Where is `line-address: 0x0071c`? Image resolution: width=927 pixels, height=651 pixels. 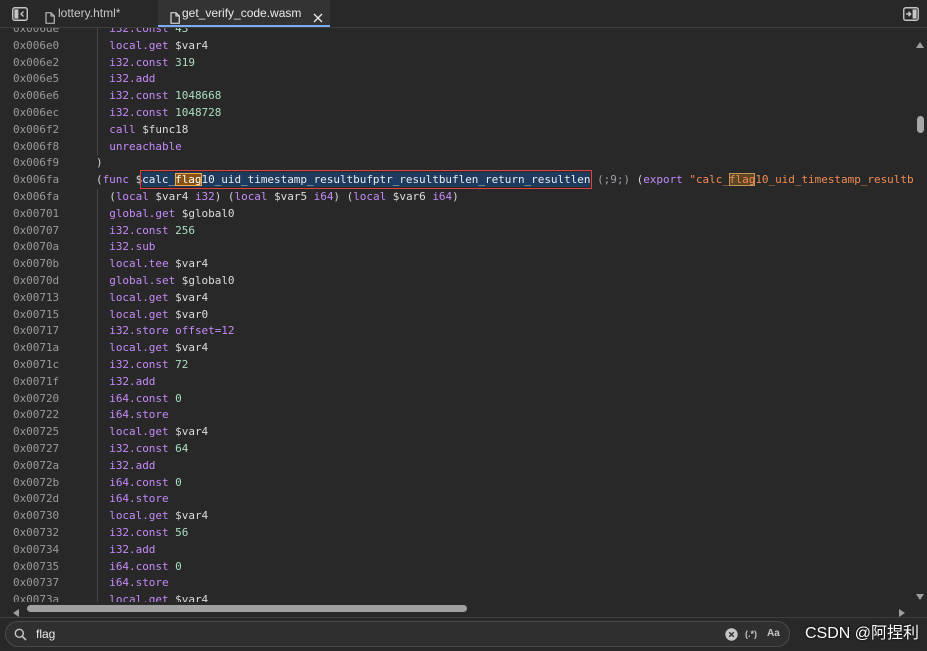 line-address: 0x0071c is located at coordinates (36, 365).